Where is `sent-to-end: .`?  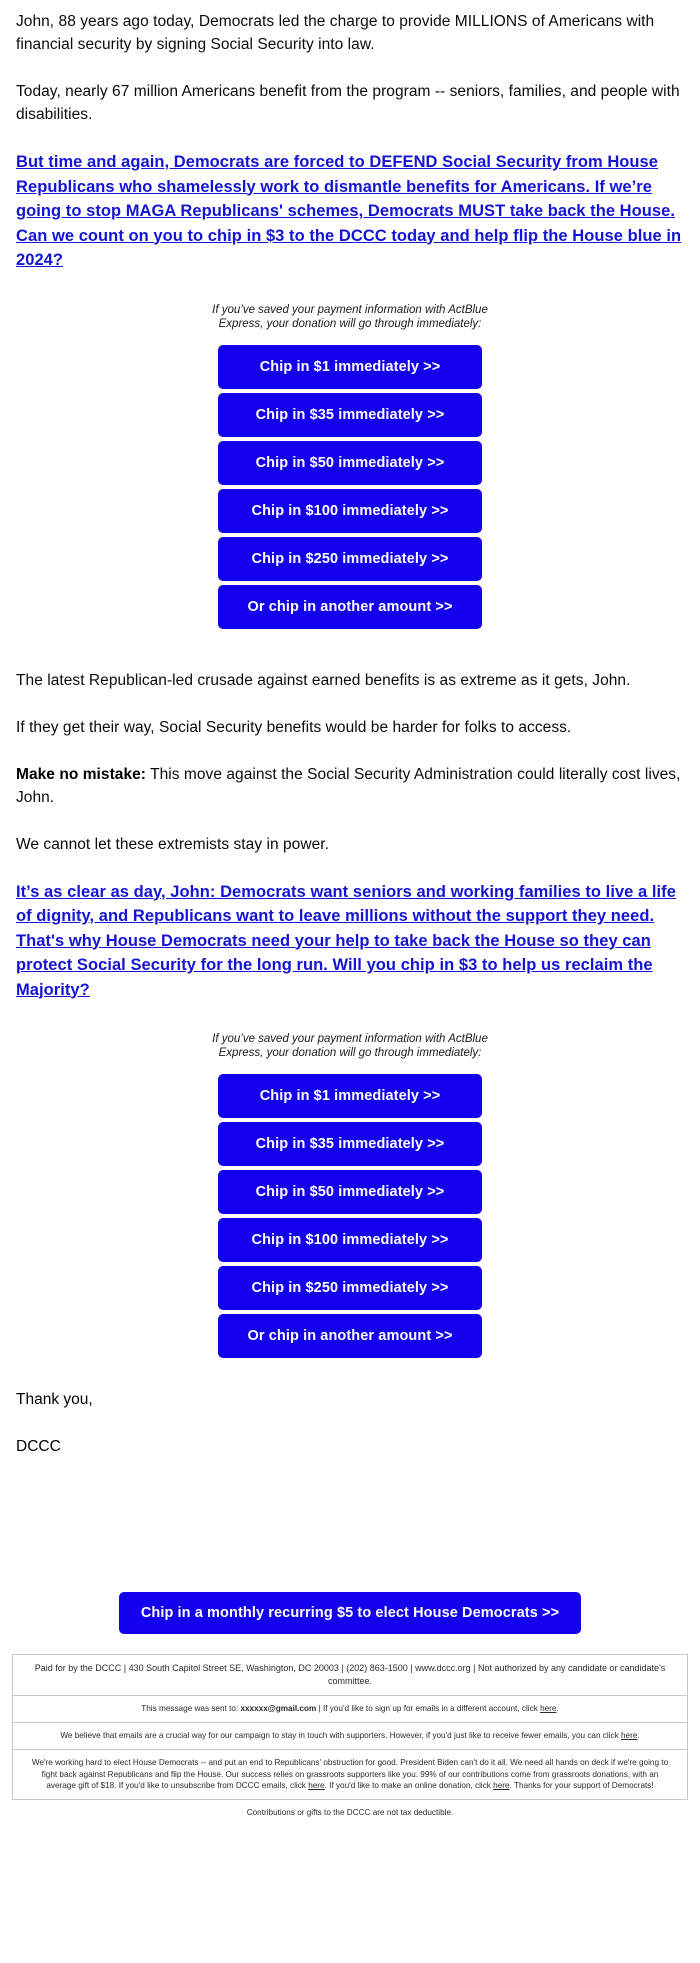
sent-to-end: . is located at coordinates (557, 1708).